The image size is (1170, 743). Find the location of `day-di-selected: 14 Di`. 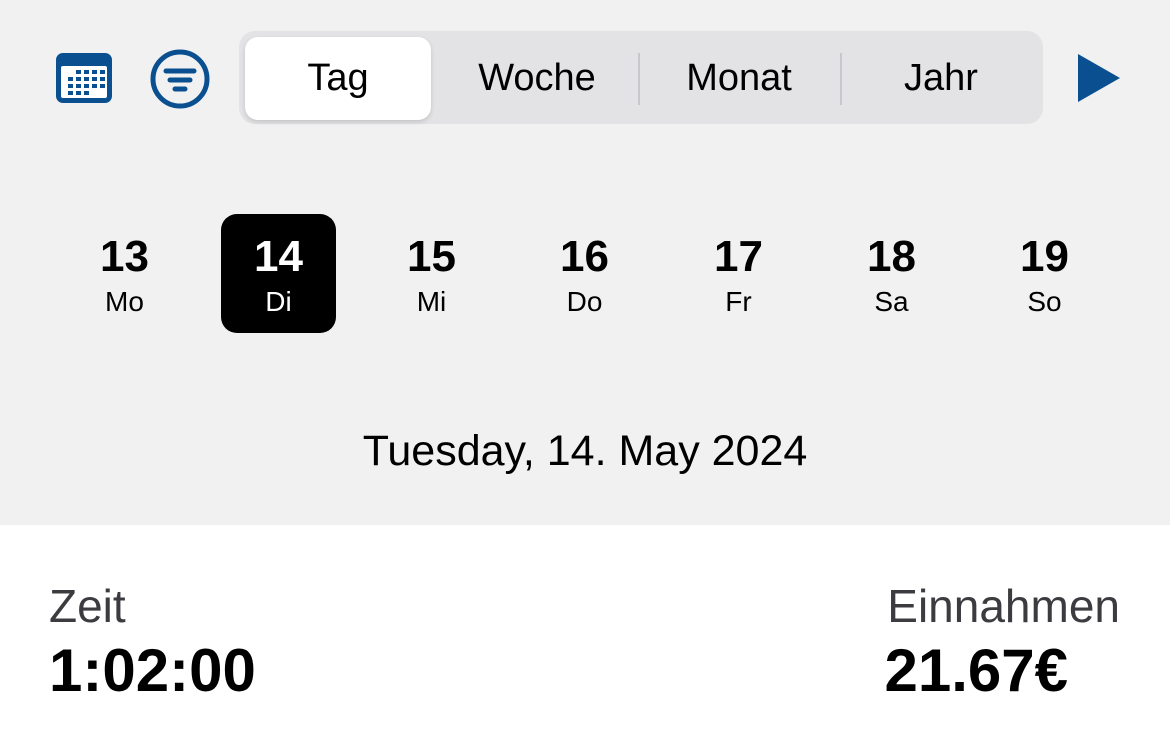

day-di-selected: 14 Di is located at coordinates (278, 273).